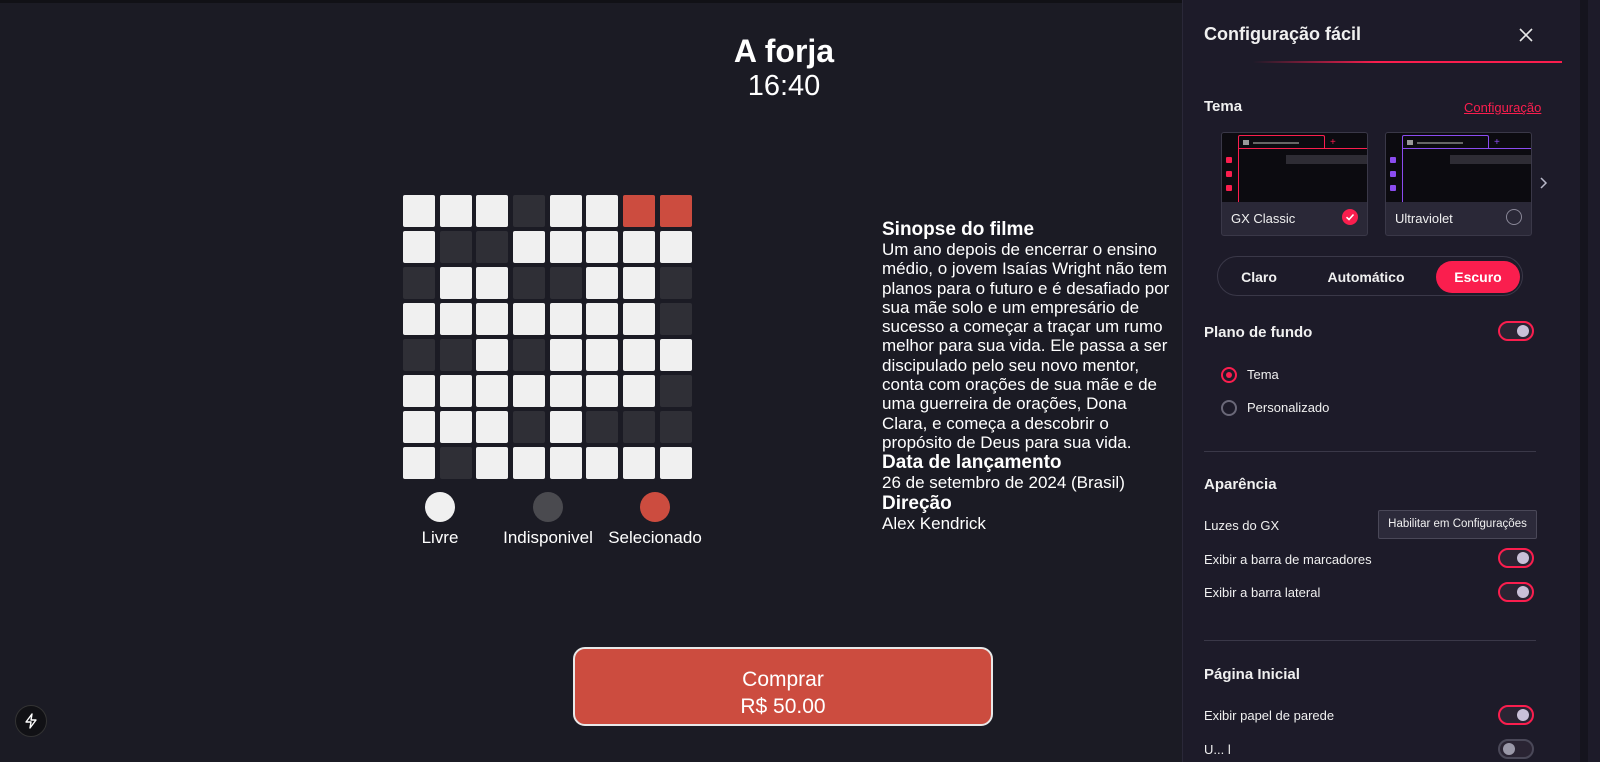 This screenshot has height=762, width=1600. I want to click on legend-livre: Livre, so click(440, 520).